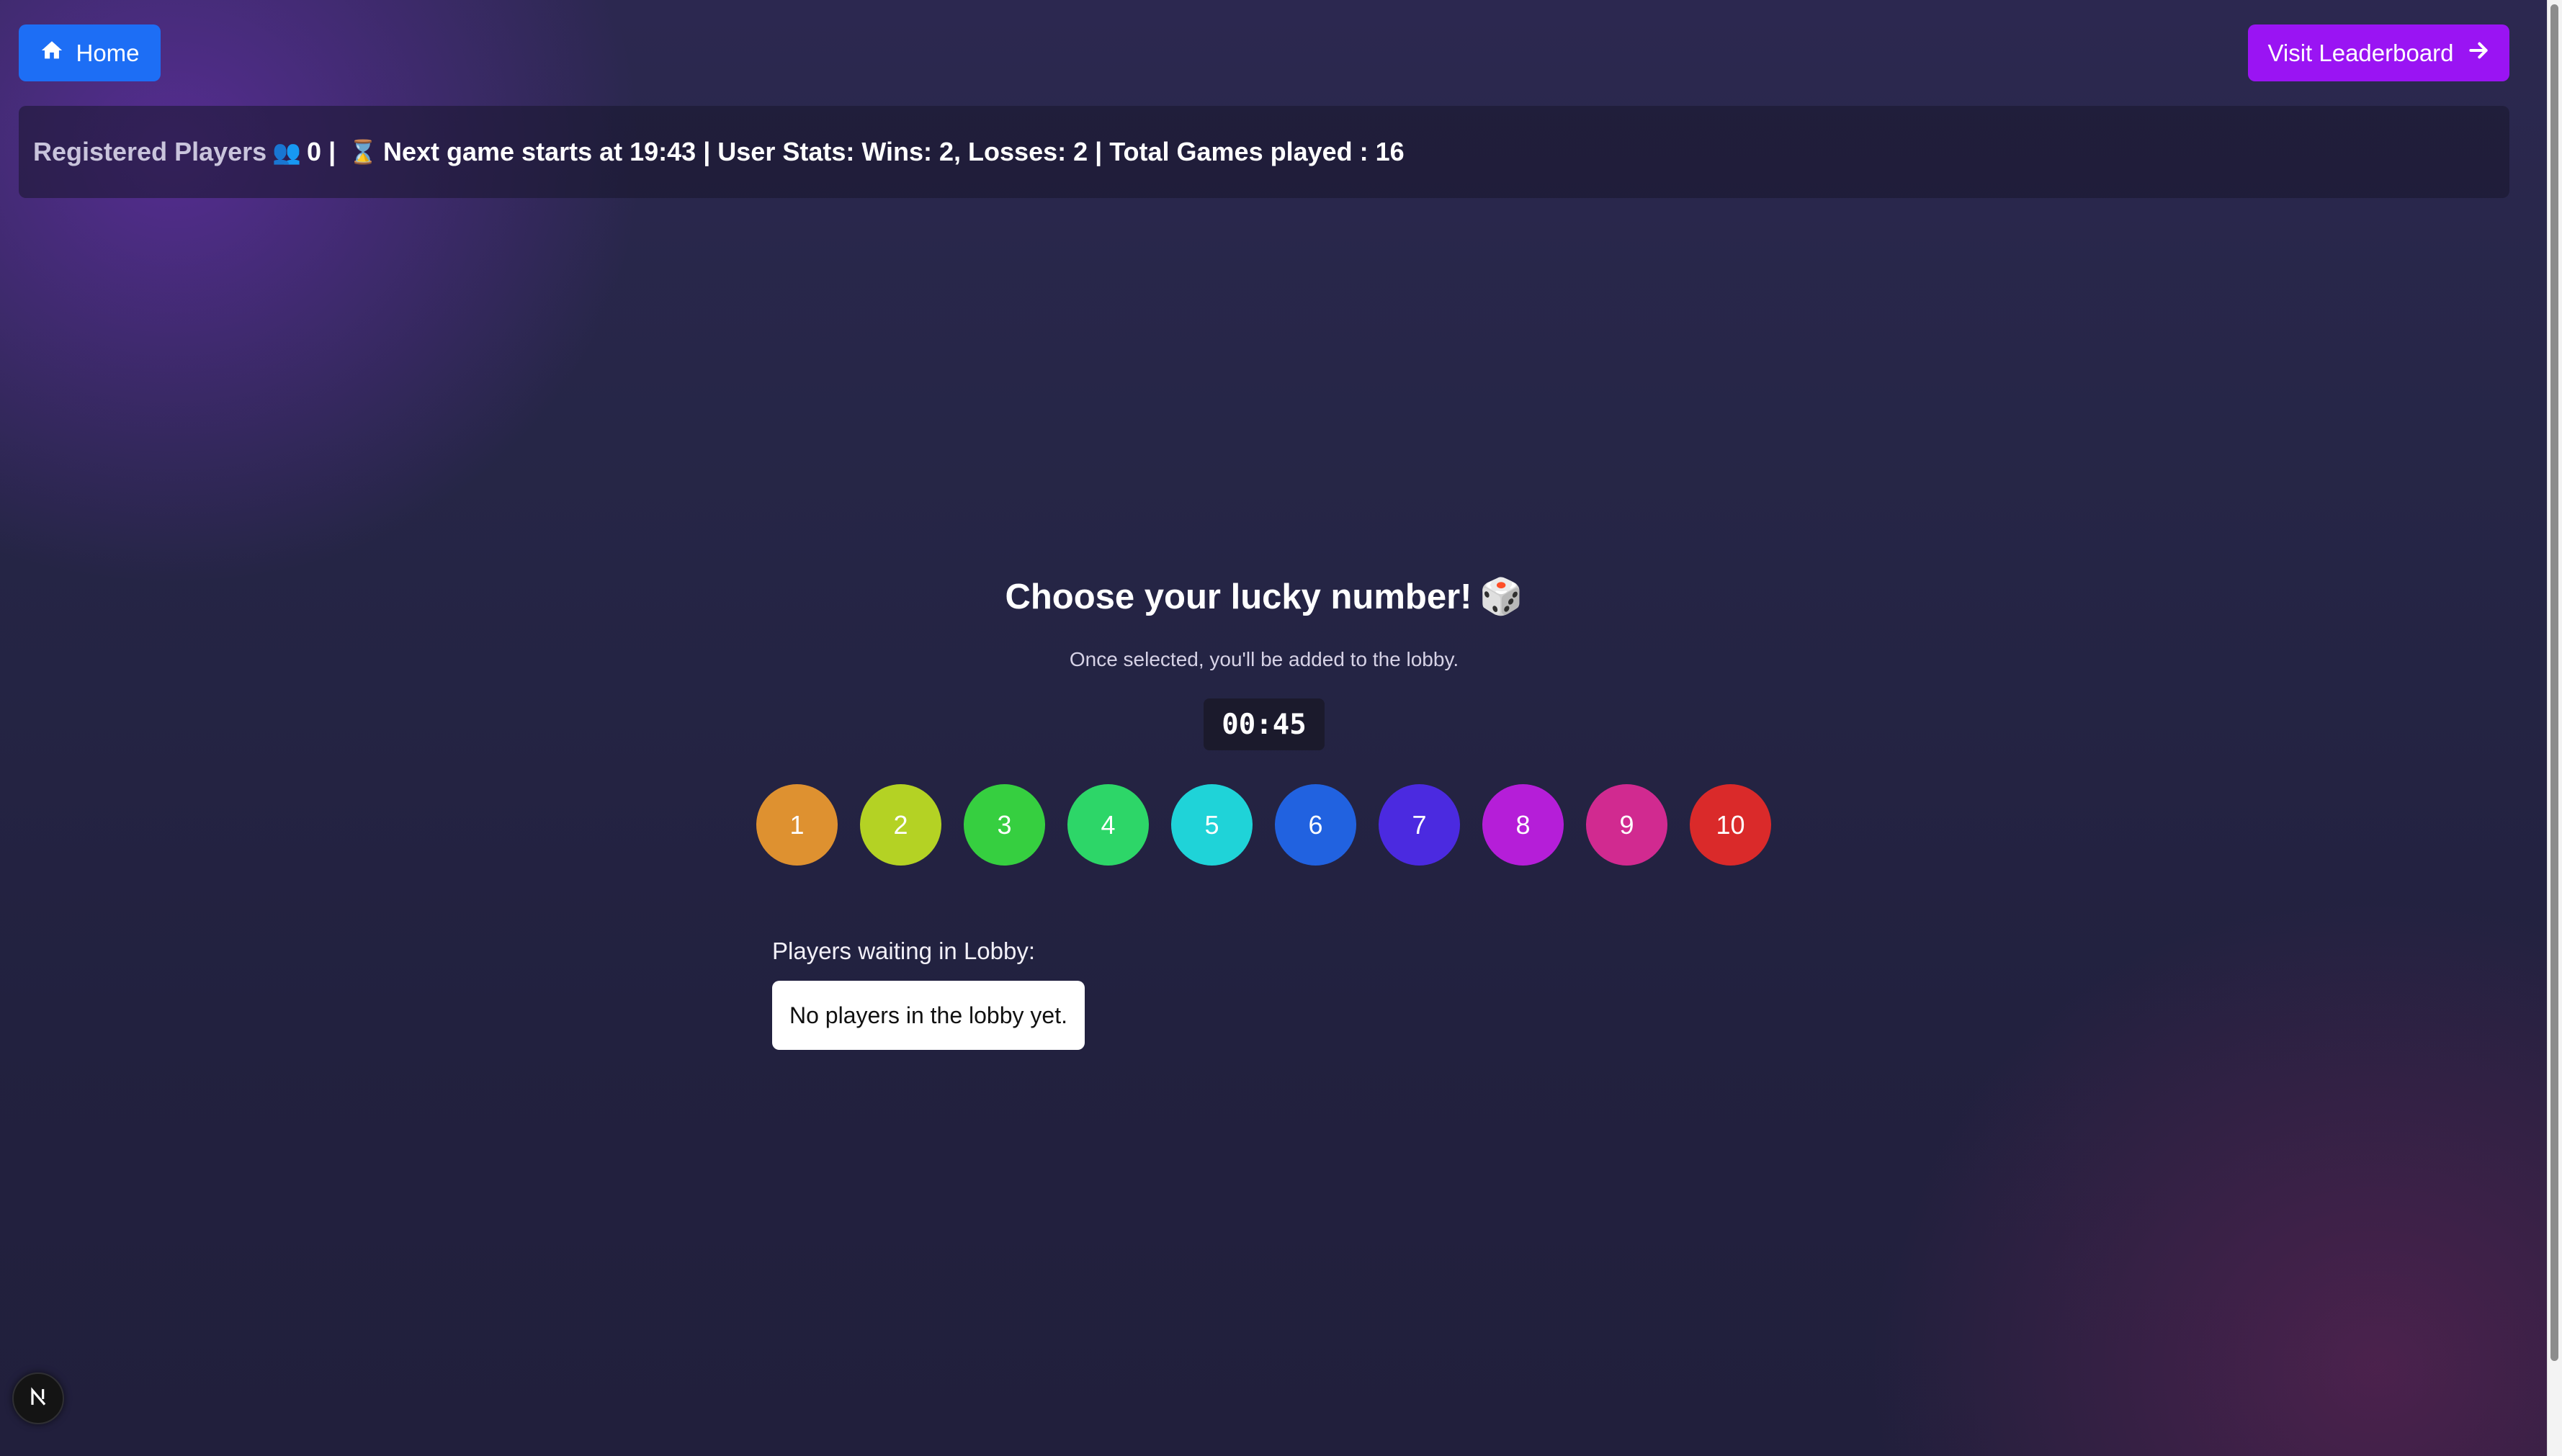 The image size is (2562, 1456). I want to click on number-button-10: 10, so click(1731, 825).